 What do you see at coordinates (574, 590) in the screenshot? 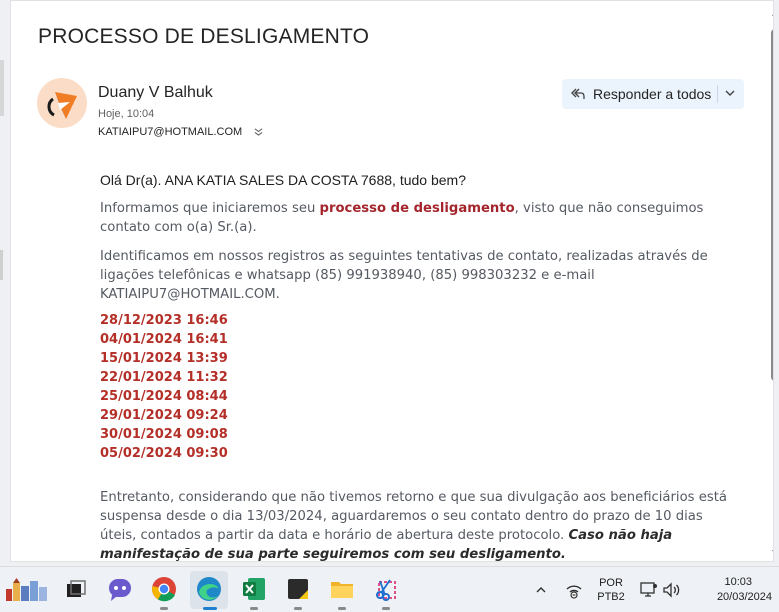
I see `network-icon` at bounding box center [574, 590].